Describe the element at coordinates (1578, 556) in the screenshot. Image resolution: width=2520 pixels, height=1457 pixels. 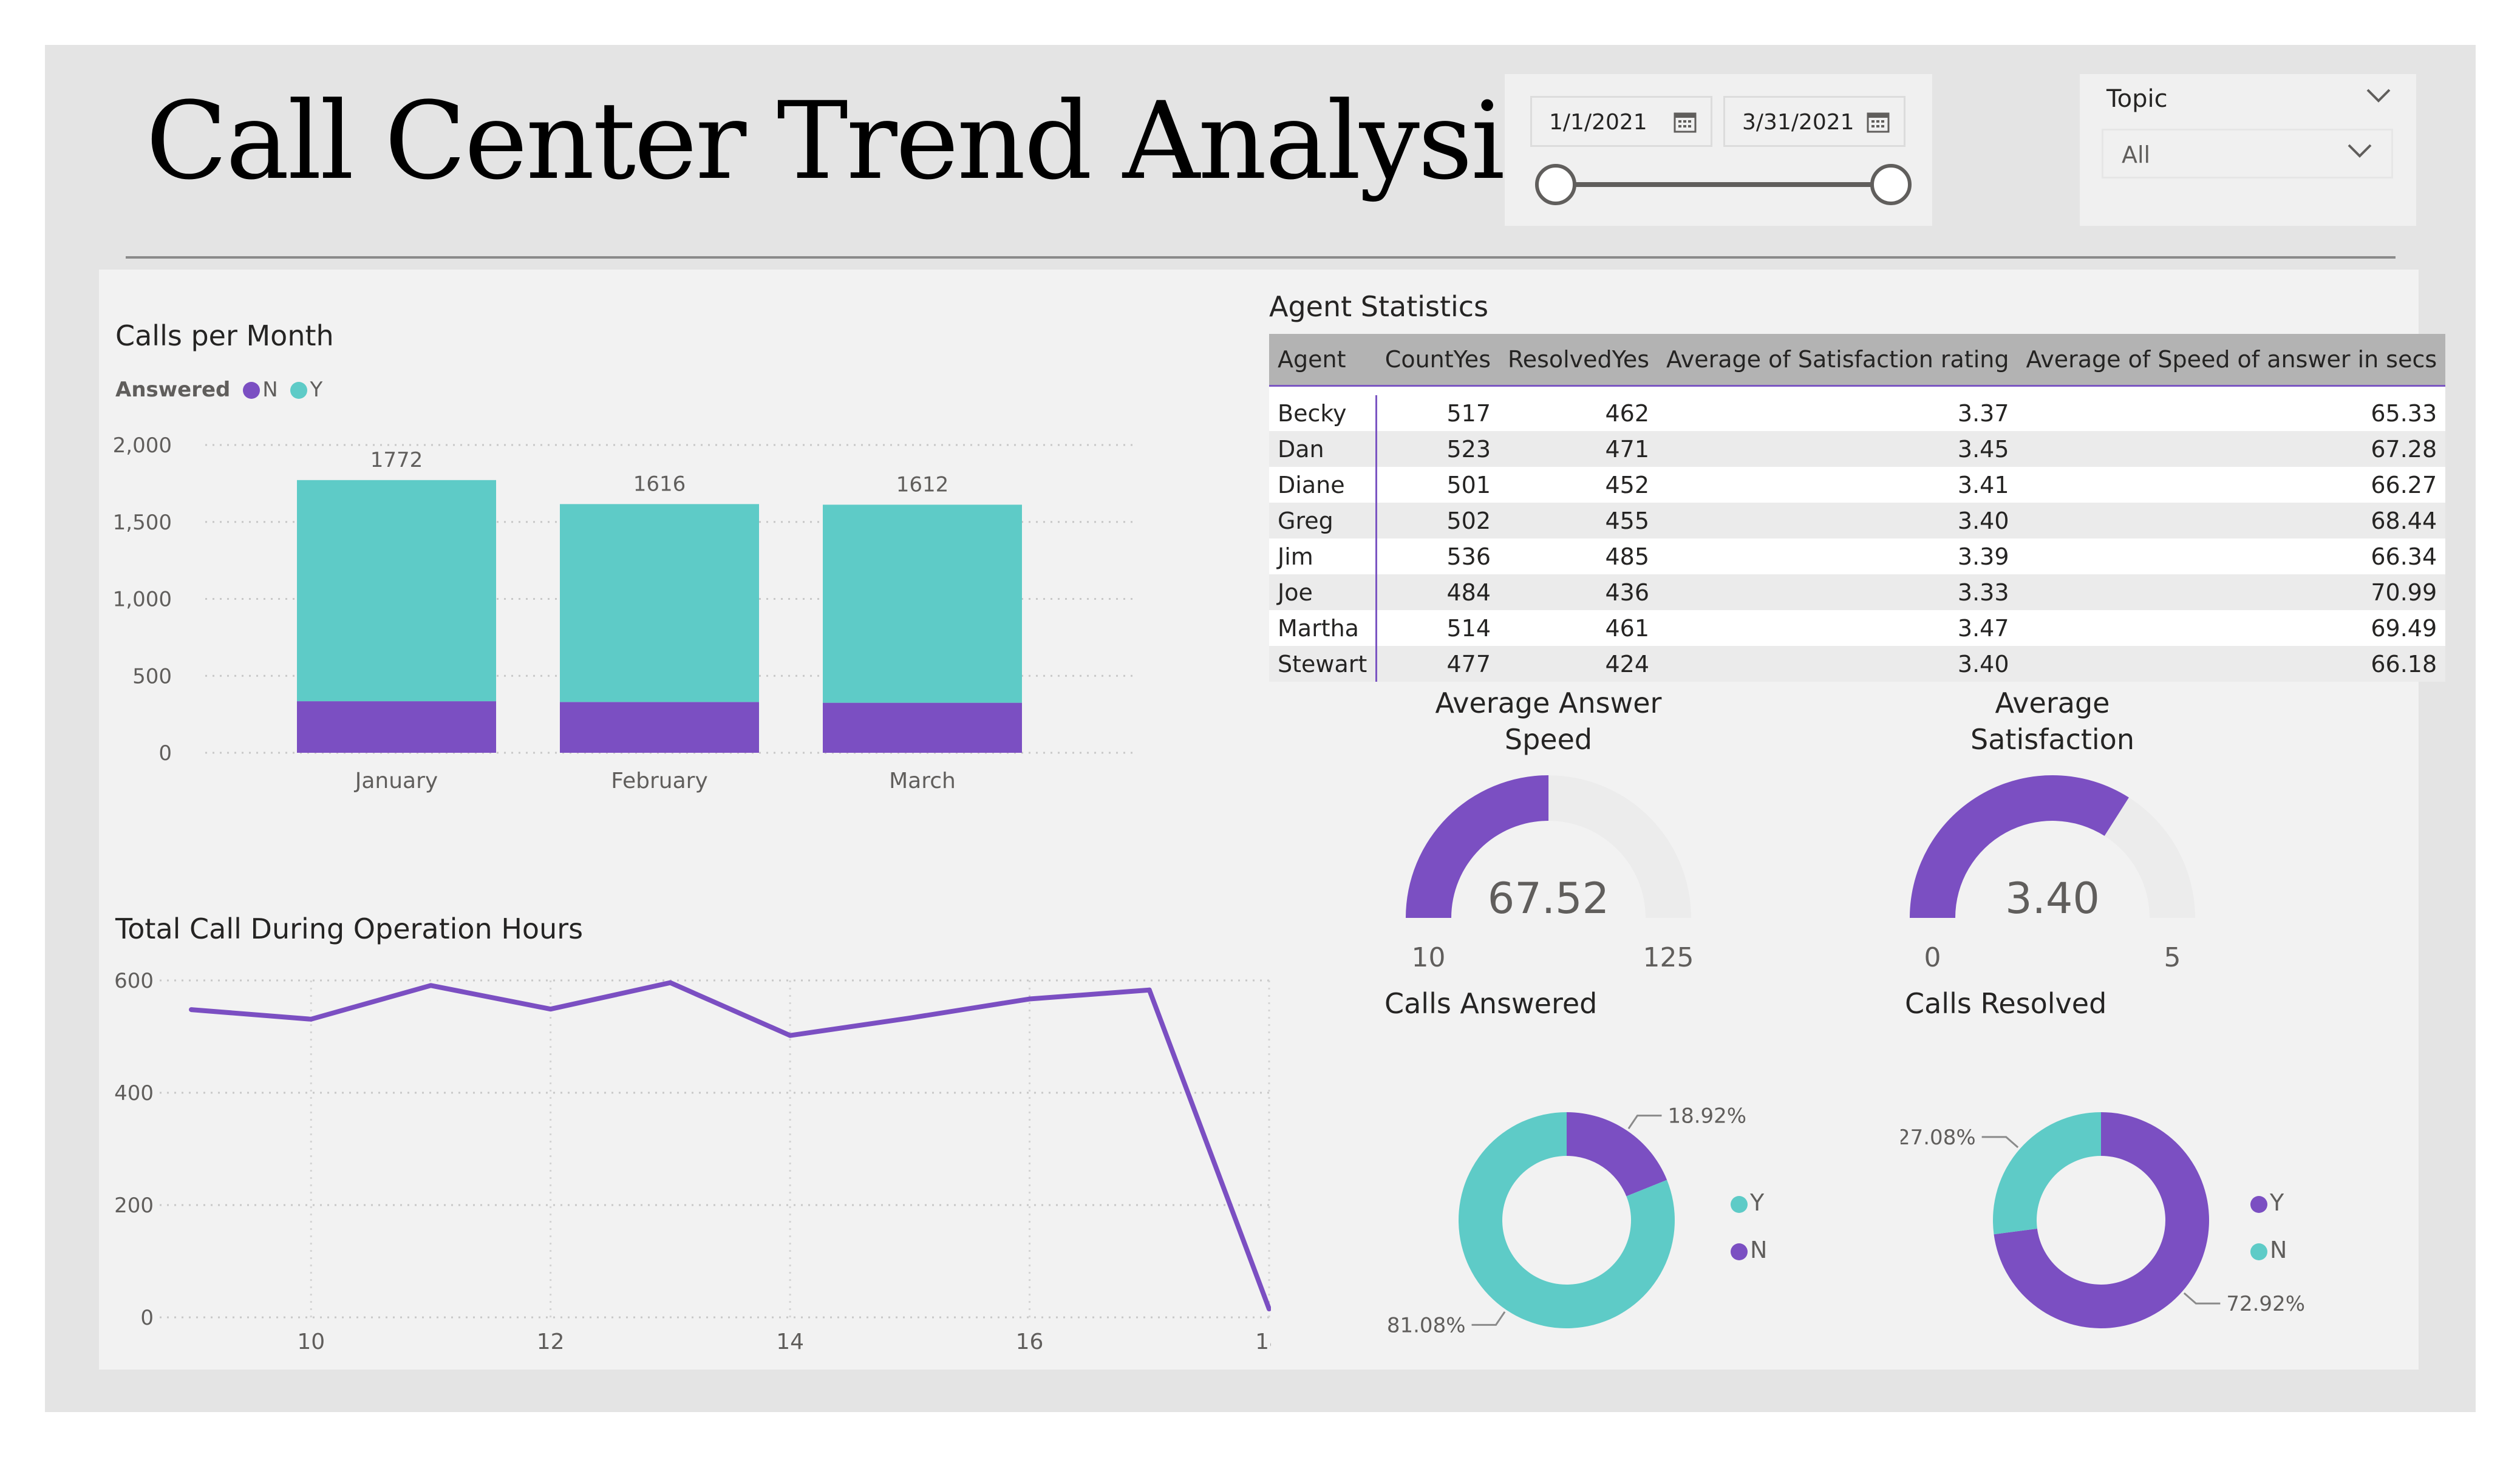
I see `table-cell: 485` at that location.